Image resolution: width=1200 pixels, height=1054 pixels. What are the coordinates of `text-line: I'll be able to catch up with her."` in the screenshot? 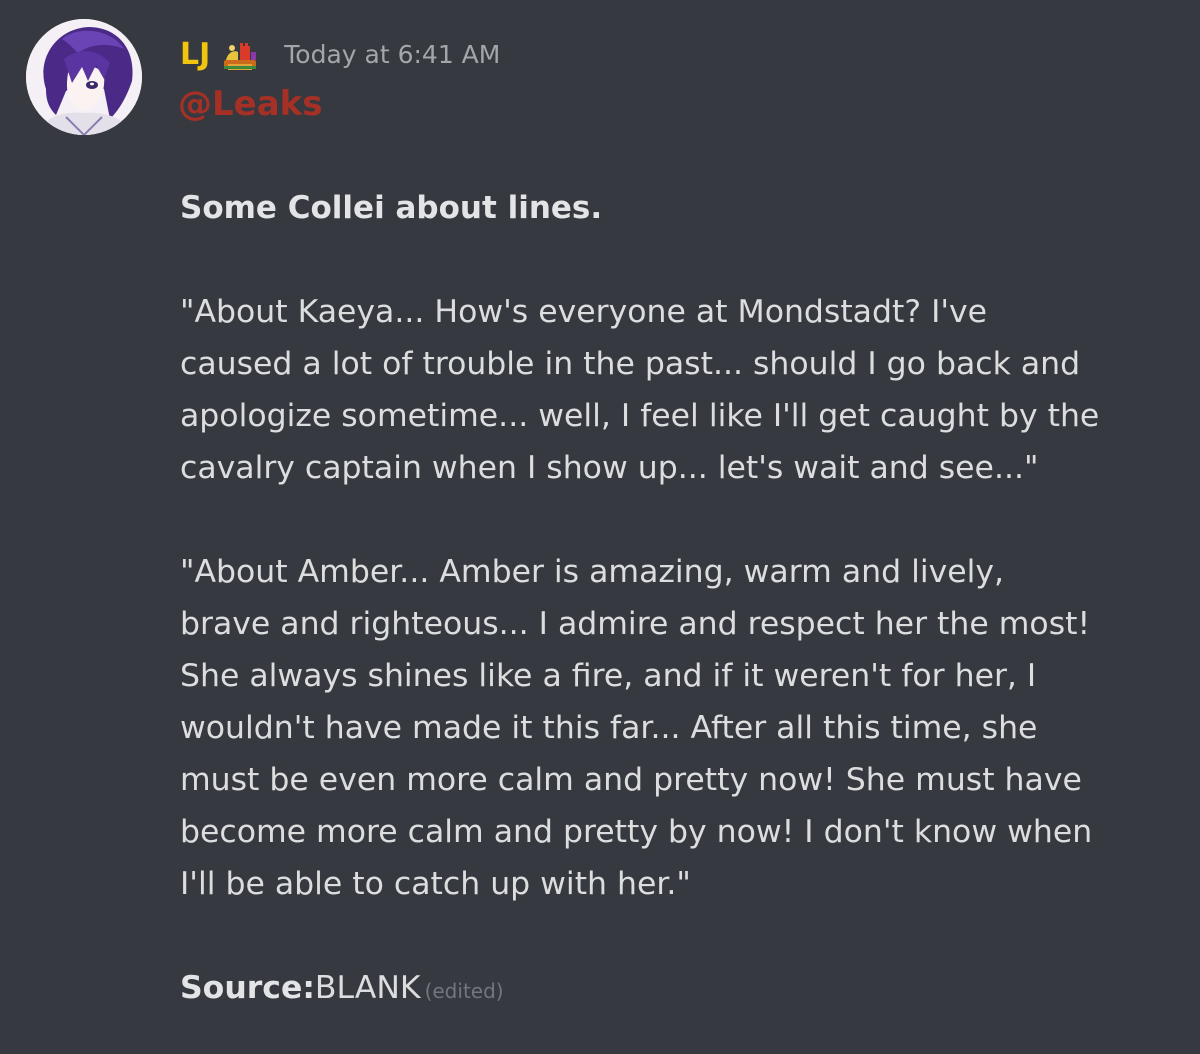 It's located at (435, 884).